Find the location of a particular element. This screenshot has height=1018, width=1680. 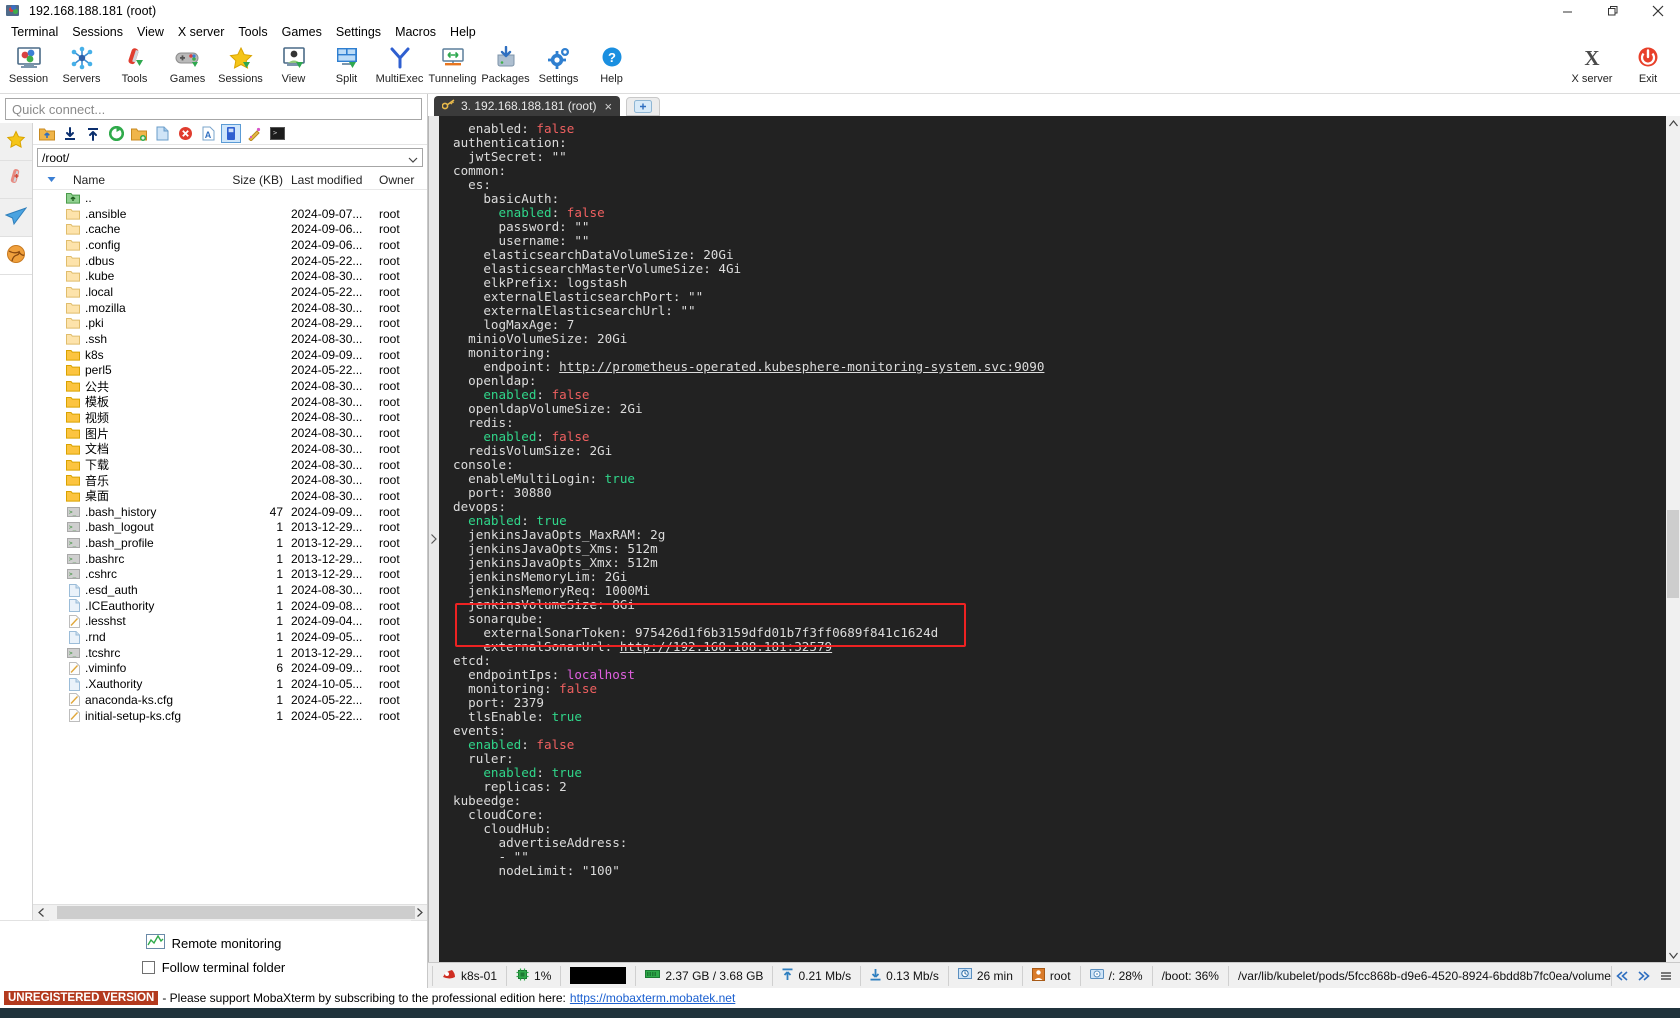

file-row: .ssh 2024-08-30... root is located at coordinates (230, 339).